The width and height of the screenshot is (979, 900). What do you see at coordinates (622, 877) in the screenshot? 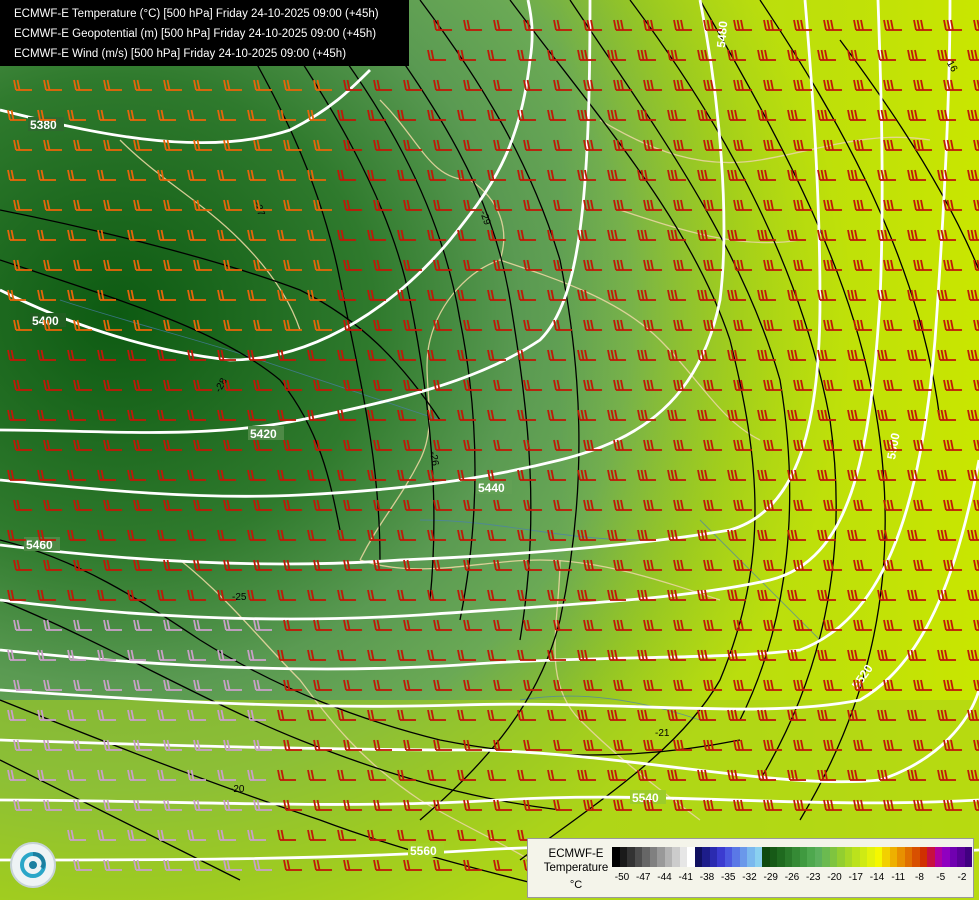
I see `legend-tick-label: -50` at bounding box center [622, 877].